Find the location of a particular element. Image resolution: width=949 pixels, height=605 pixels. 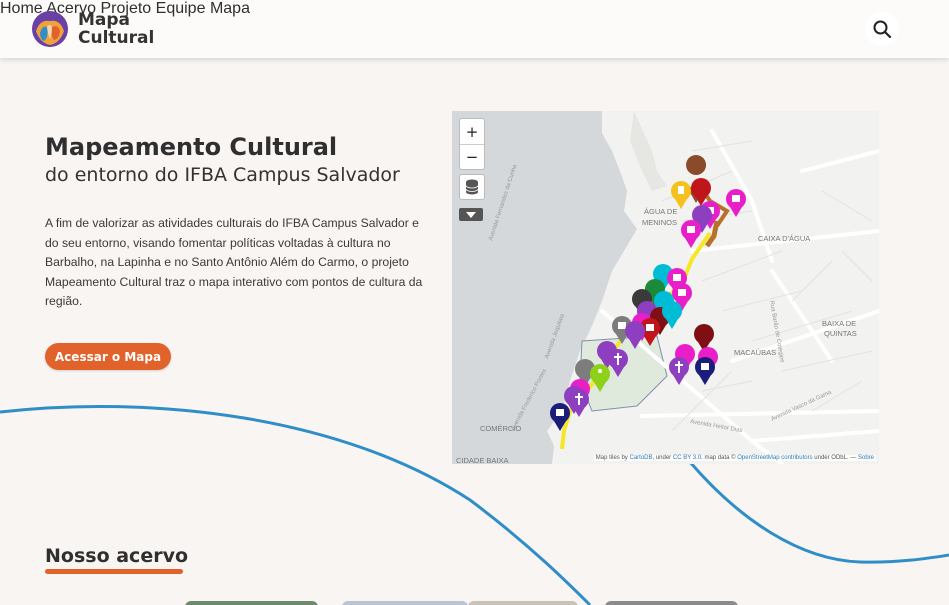

database-icon is located at coordinates (472, 187).